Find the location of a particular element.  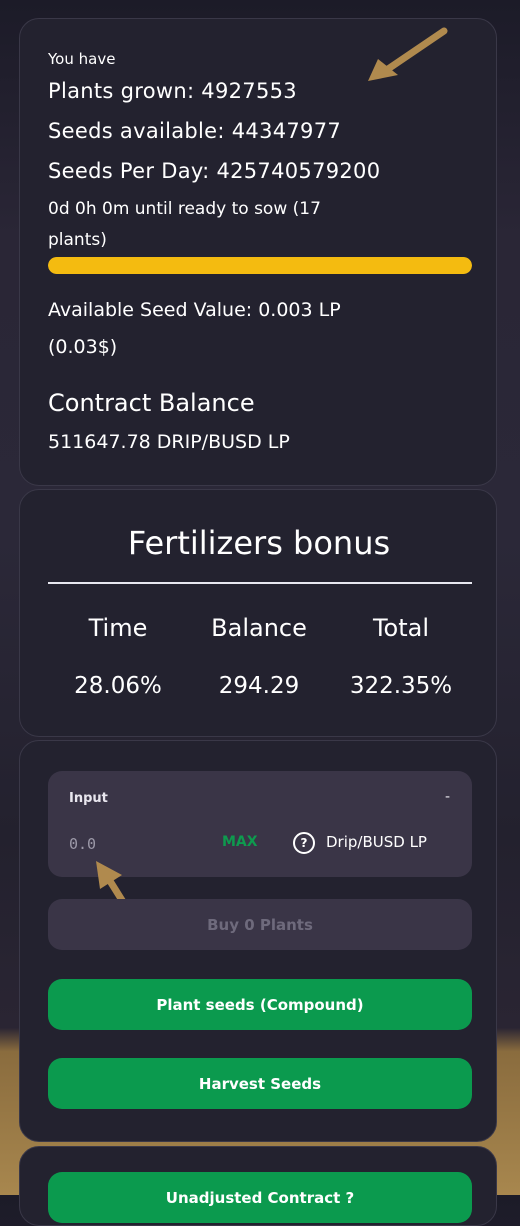

bonus-divider is located at coordinates (260, 583).